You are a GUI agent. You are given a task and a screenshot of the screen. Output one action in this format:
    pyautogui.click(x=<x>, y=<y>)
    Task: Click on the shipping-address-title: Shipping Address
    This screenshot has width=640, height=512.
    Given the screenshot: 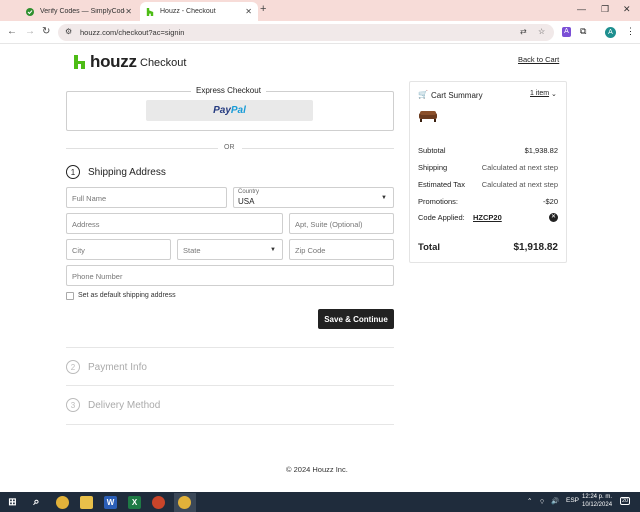 What is the action you would take?
    pyautogui.click(x=127, y=172)
    